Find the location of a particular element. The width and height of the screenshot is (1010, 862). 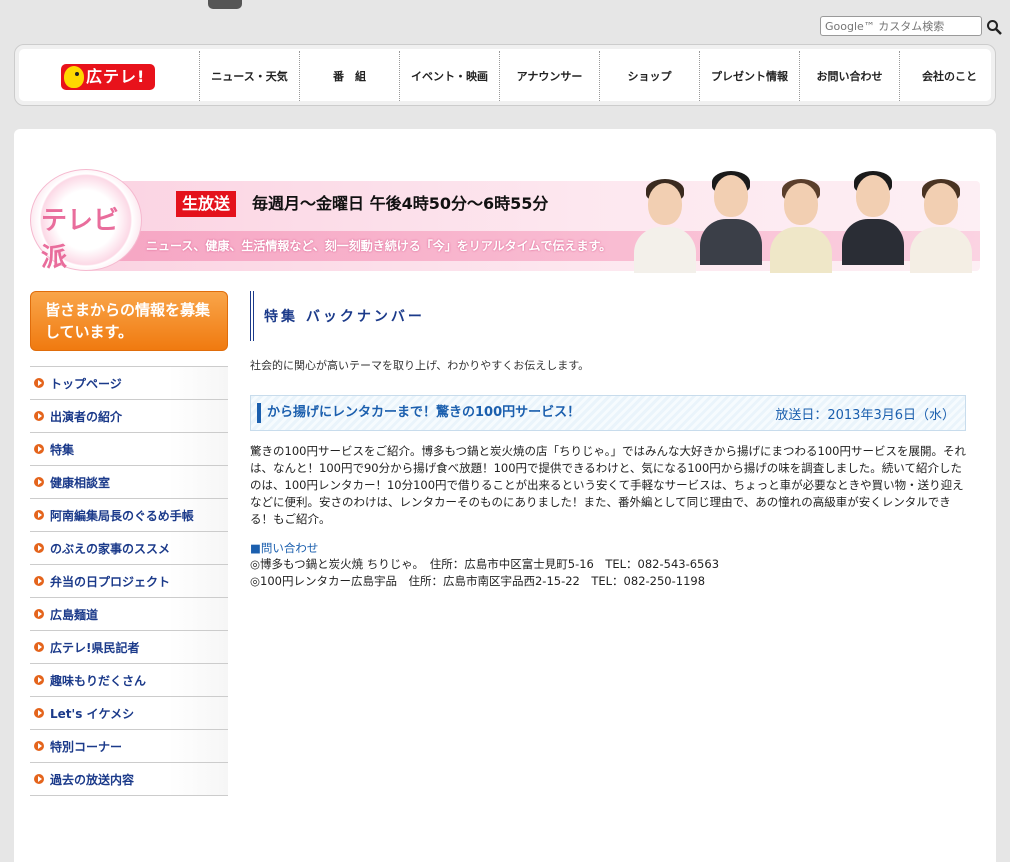

sidebar-item-features: 特集 is located at coordinates (129, 449).